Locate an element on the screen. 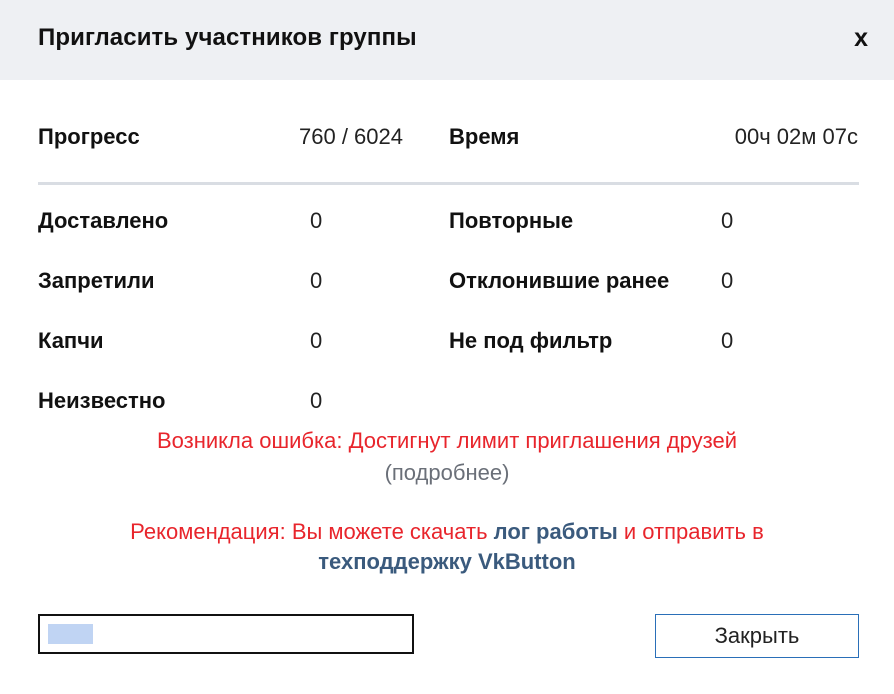 The height and width of the screenshot is (694, 894). log-link: лог работы is located at coordinates (556, 531).